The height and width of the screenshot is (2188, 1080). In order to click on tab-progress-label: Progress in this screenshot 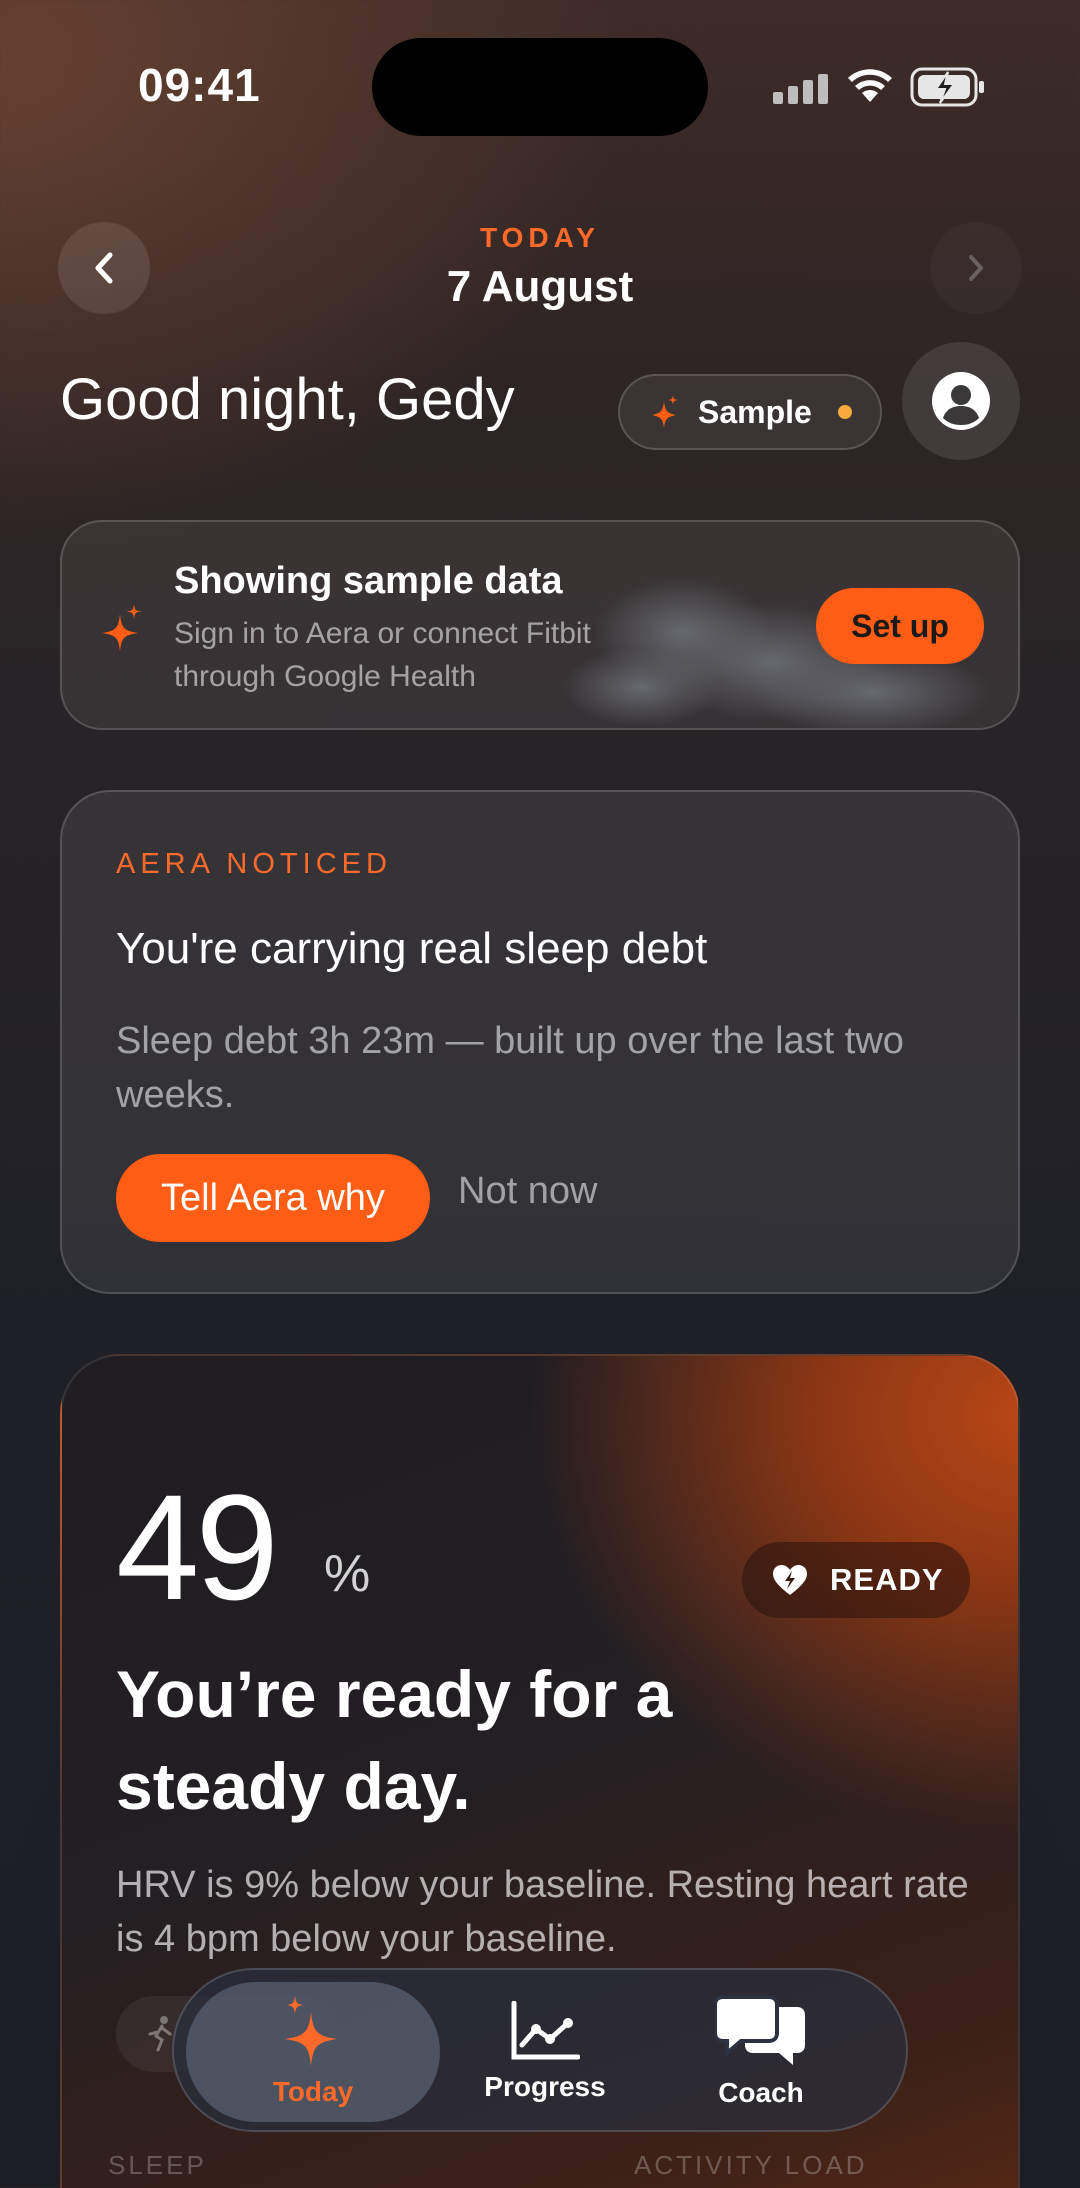, I will do `click(545, 2086)`.